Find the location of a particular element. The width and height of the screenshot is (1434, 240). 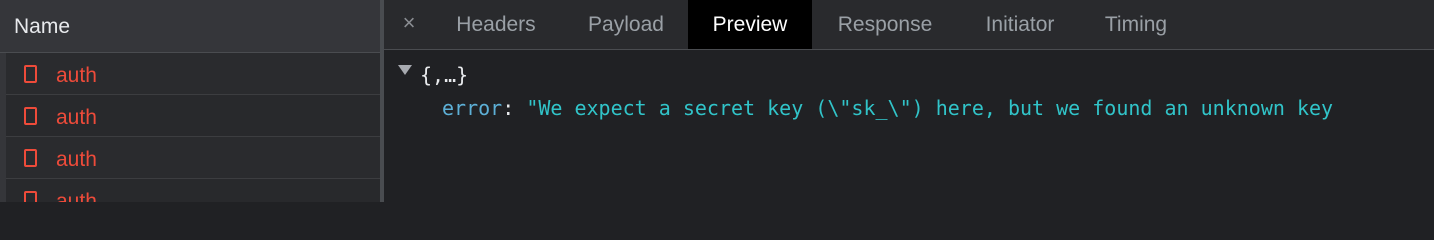

json-key: error is located at coordinates (472, 108).